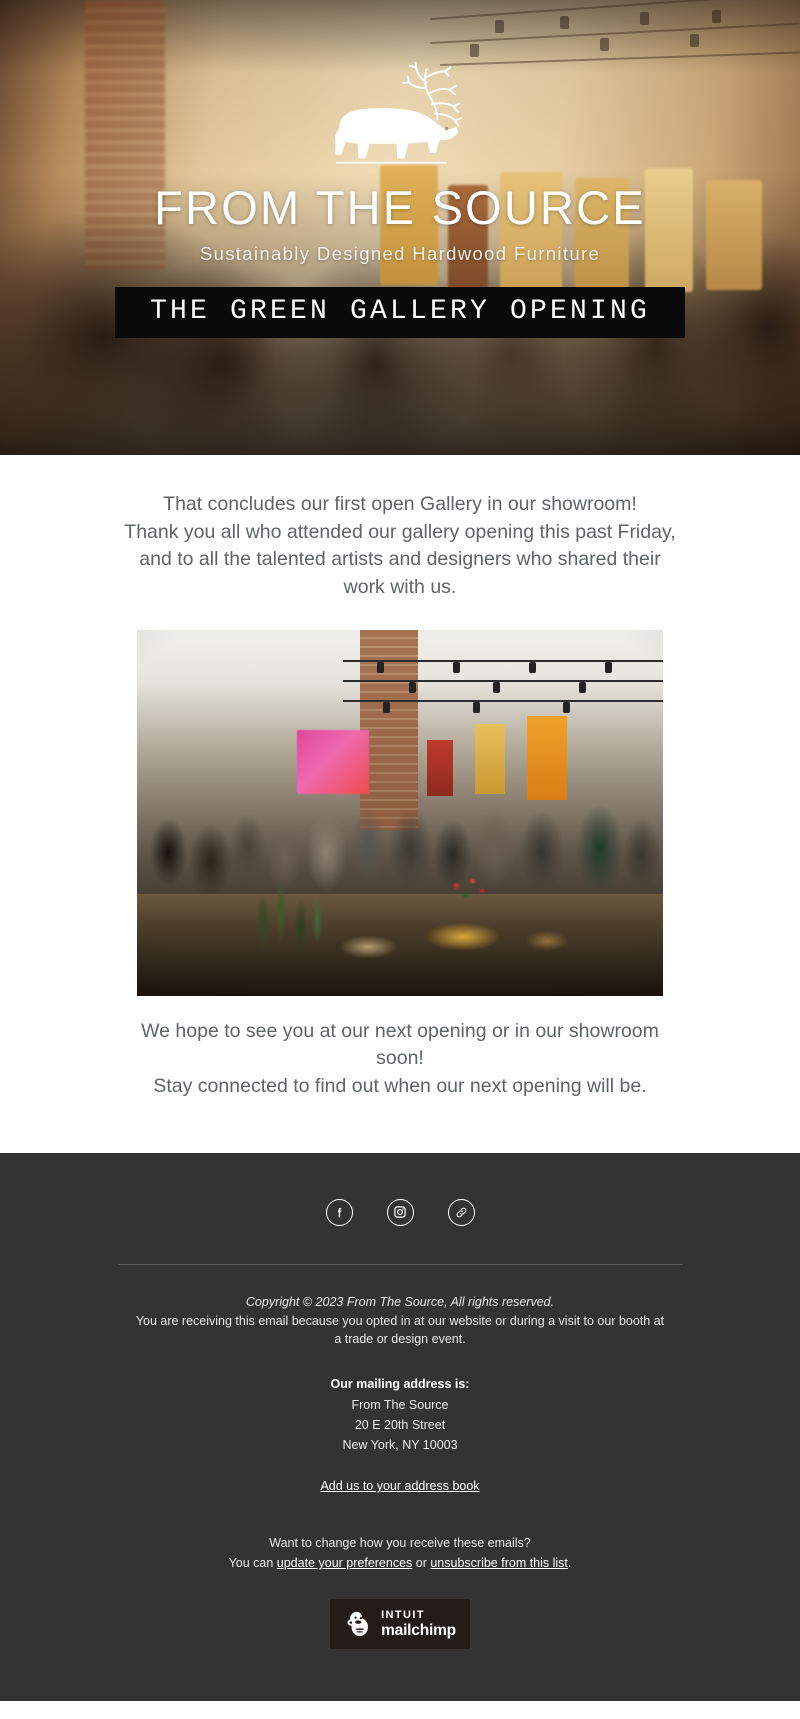 This screenshot has width=800, height=1719. What do you see at coordinates (499, 1563) in the screenshot?
I see `unsubscribe-link: unsubscribe from this list` at bounding box center [499, 1563].